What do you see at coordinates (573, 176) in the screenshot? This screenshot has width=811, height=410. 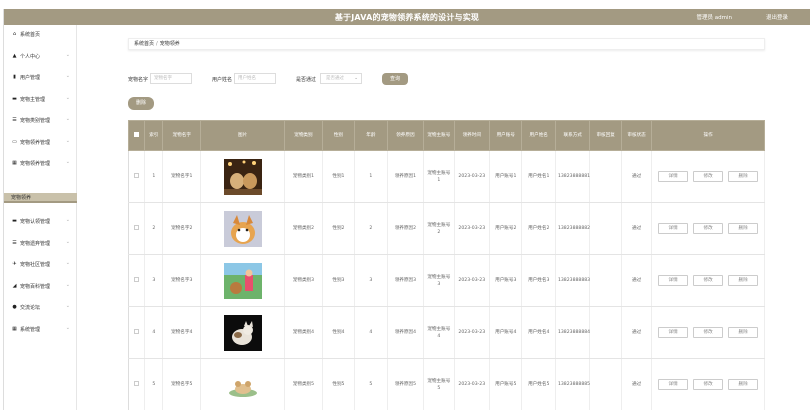 I see `cell-phone: 13823888881` at bounding box center [573, 176].